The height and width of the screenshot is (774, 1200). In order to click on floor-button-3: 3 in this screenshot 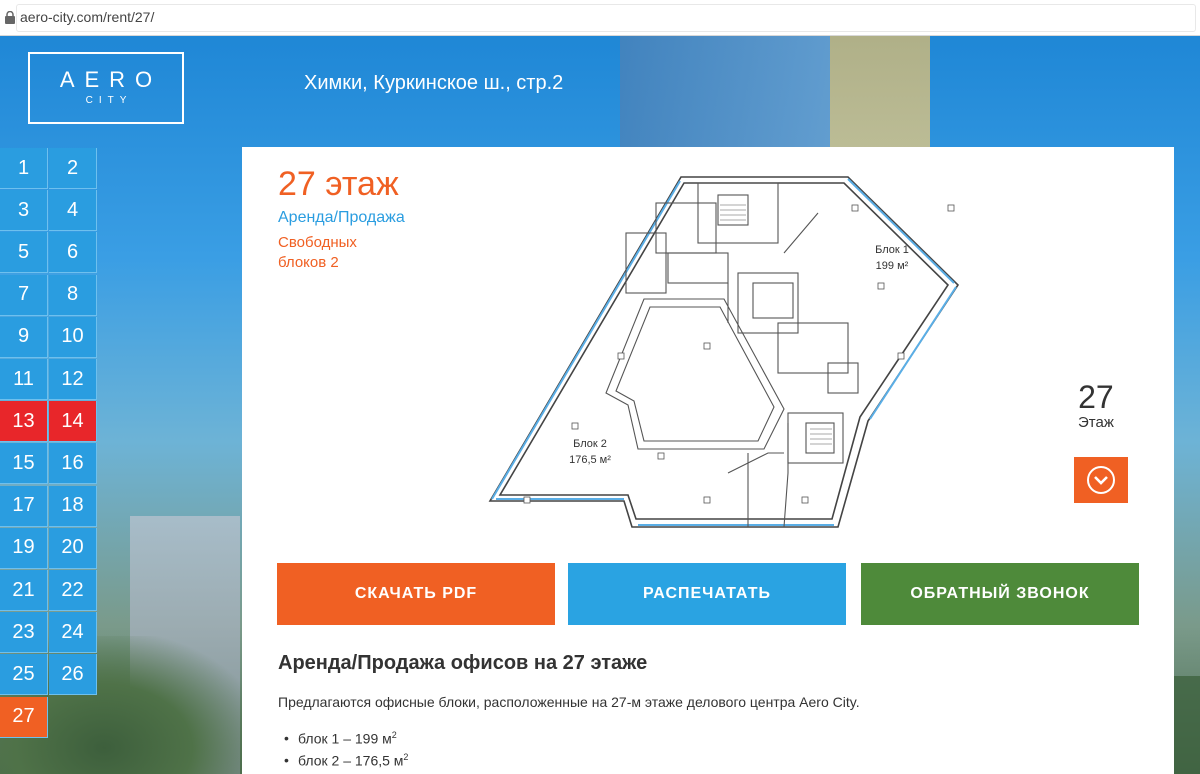, I will do `click(24, 211)`.